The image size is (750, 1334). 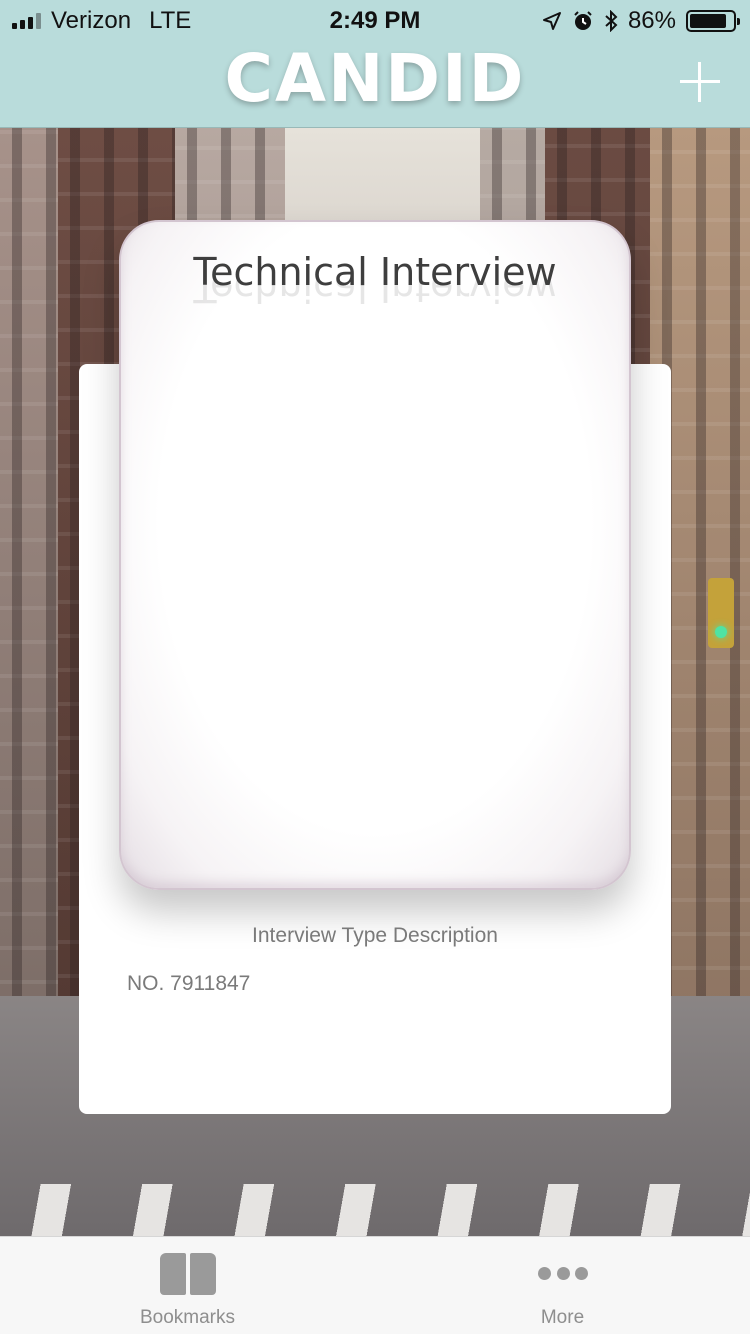 What do you see at coordinates (375, 1210) in the screenshot?
I see `crosswalk` at bounding box center [375, 1210].